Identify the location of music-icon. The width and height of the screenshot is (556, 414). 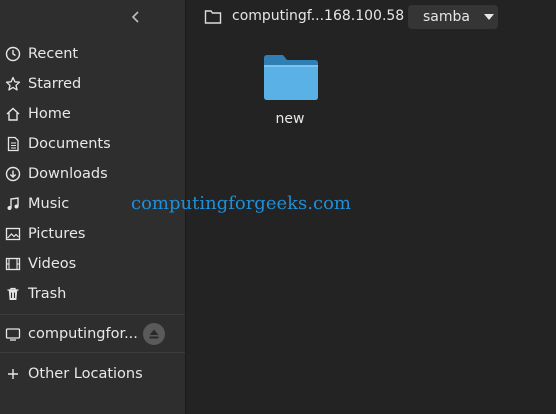
(13, 204).